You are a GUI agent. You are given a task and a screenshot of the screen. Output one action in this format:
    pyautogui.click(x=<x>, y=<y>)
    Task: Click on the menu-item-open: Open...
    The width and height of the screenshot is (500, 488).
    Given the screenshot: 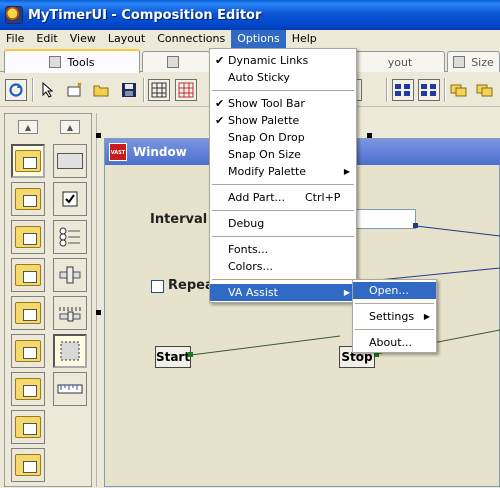 What is the action you would take?
    pyautogui.click(x=394, y=290)
    